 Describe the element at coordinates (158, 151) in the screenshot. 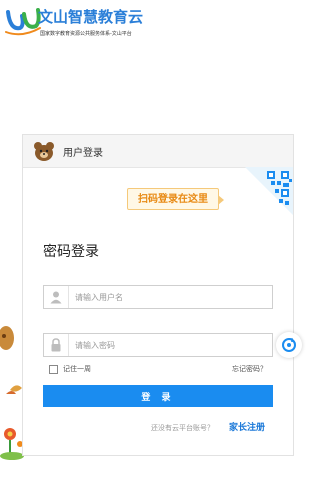

I see `login-card-header: 用户登录` at that location.